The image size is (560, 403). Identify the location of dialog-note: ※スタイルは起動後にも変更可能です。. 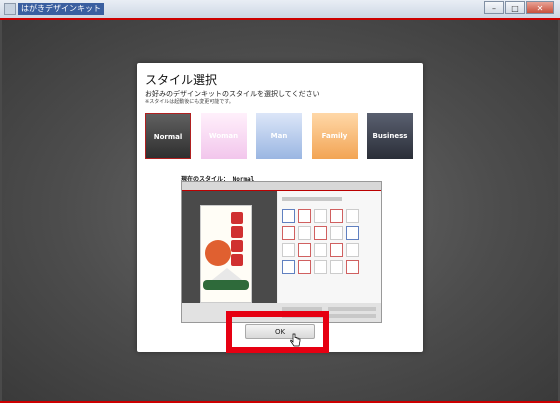
(189, 102).